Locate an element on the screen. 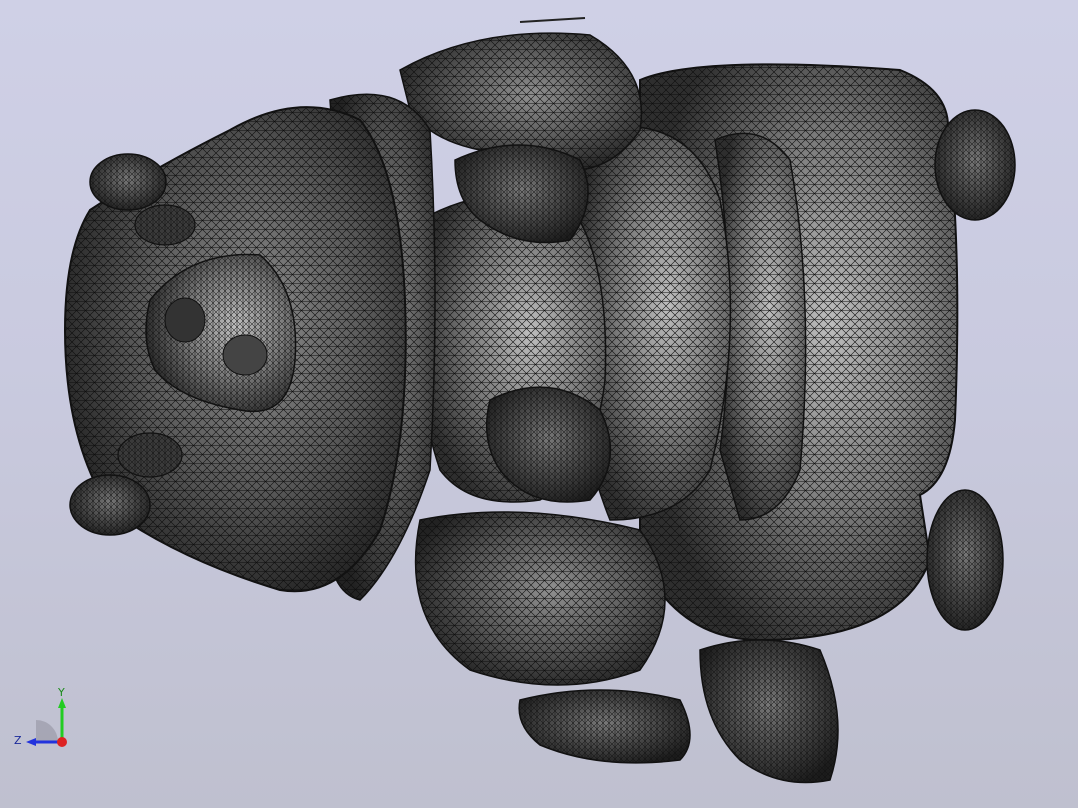  triad-base-icon is located at coordinates (47, 731).